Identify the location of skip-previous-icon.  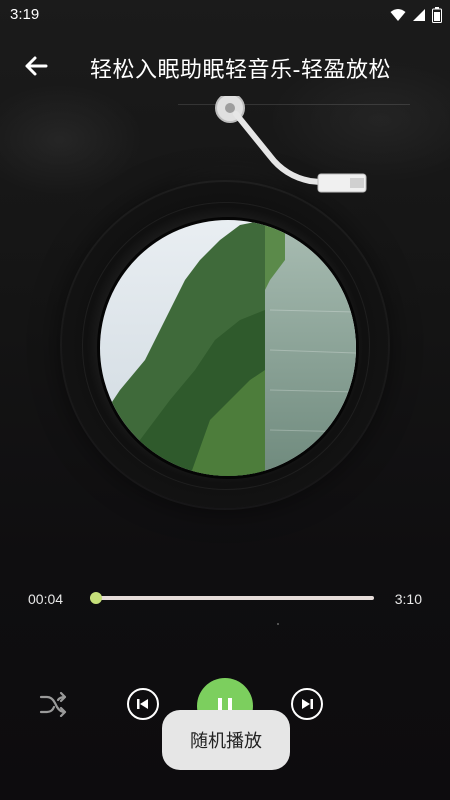
(142, 704).